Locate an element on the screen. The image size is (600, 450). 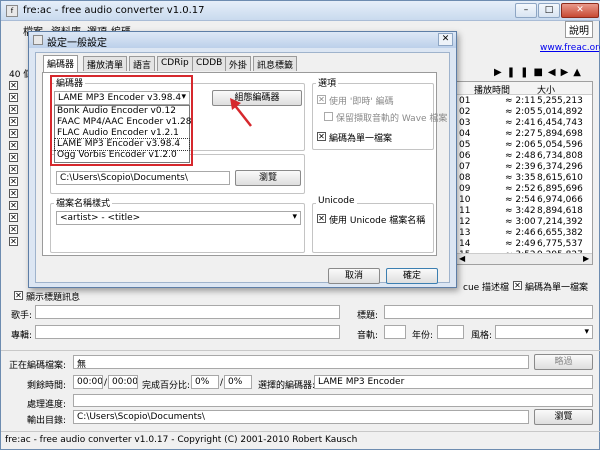
minimize-button: – is located at coordinates (526, 10).